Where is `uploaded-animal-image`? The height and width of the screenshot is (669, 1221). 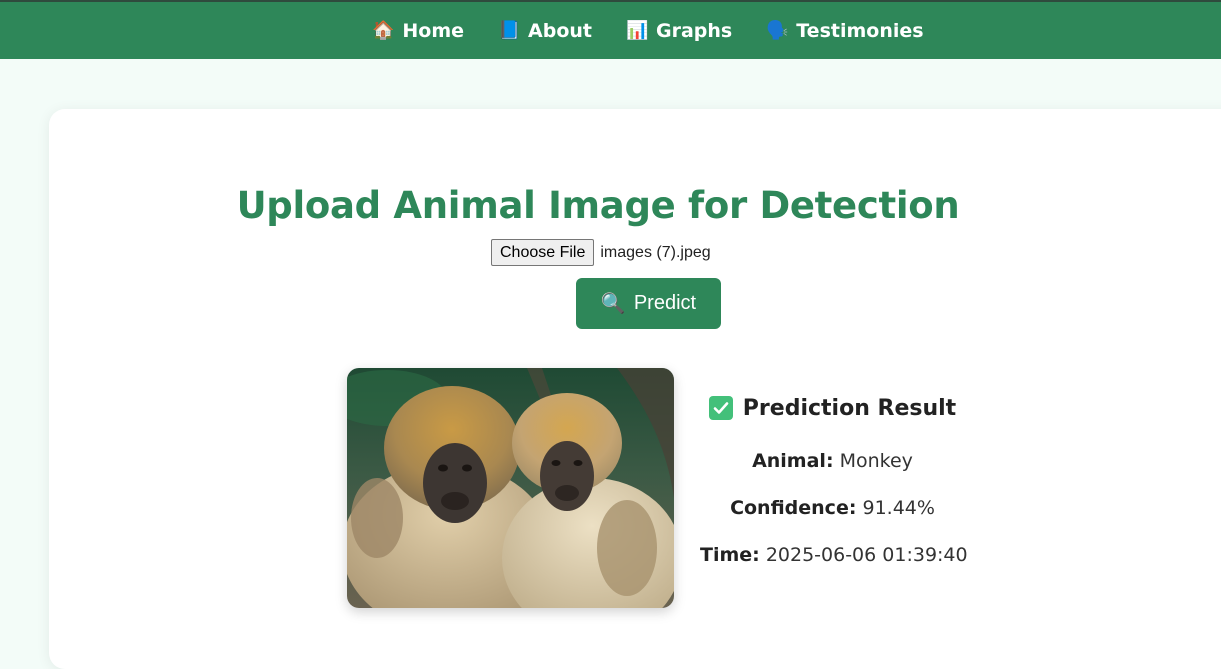
uploaded-animal-image is located at coordinates (510, 488).